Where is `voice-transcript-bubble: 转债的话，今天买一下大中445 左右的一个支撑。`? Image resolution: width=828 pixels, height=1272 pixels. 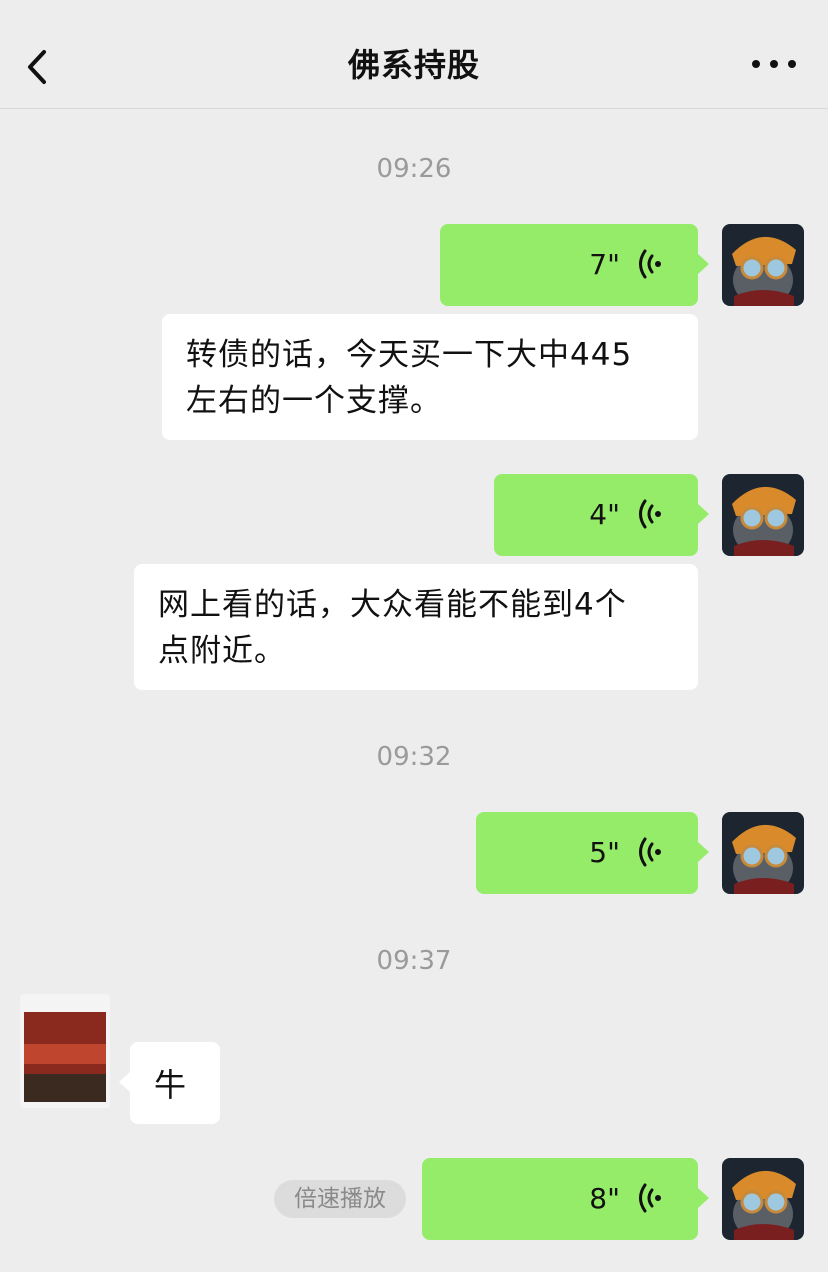 voice-transcript-bubble: 转债的话，今天买一下大中445 左右的一个支撑。 is located at coordinates (430, 377).